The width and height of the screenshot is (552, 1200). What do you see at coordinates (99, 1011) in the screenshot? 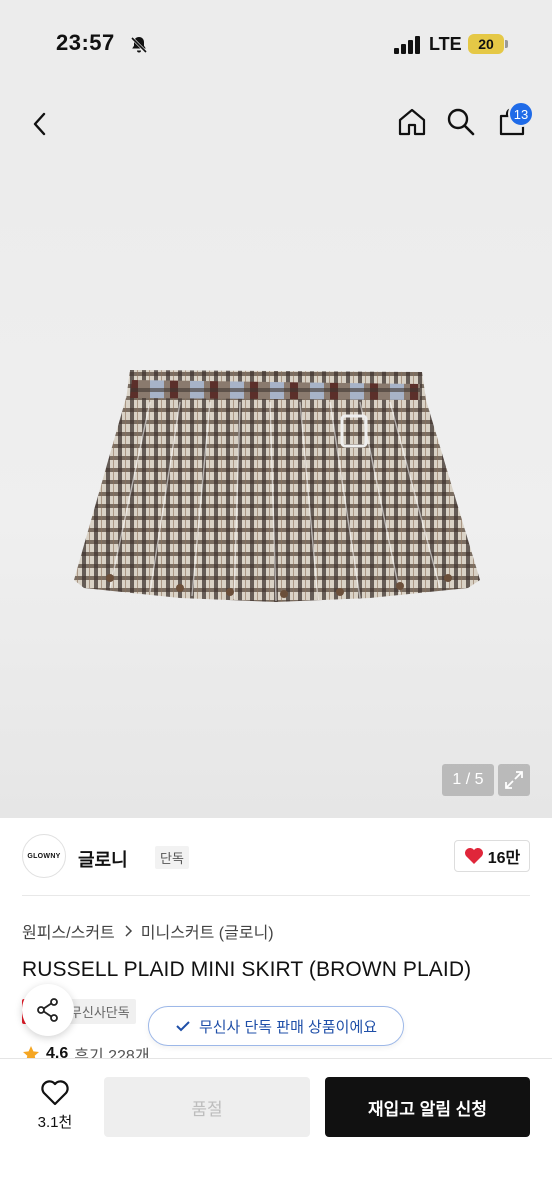
I see `exclusive-tag: 무신사단독` at bounding box center [99, 1011].